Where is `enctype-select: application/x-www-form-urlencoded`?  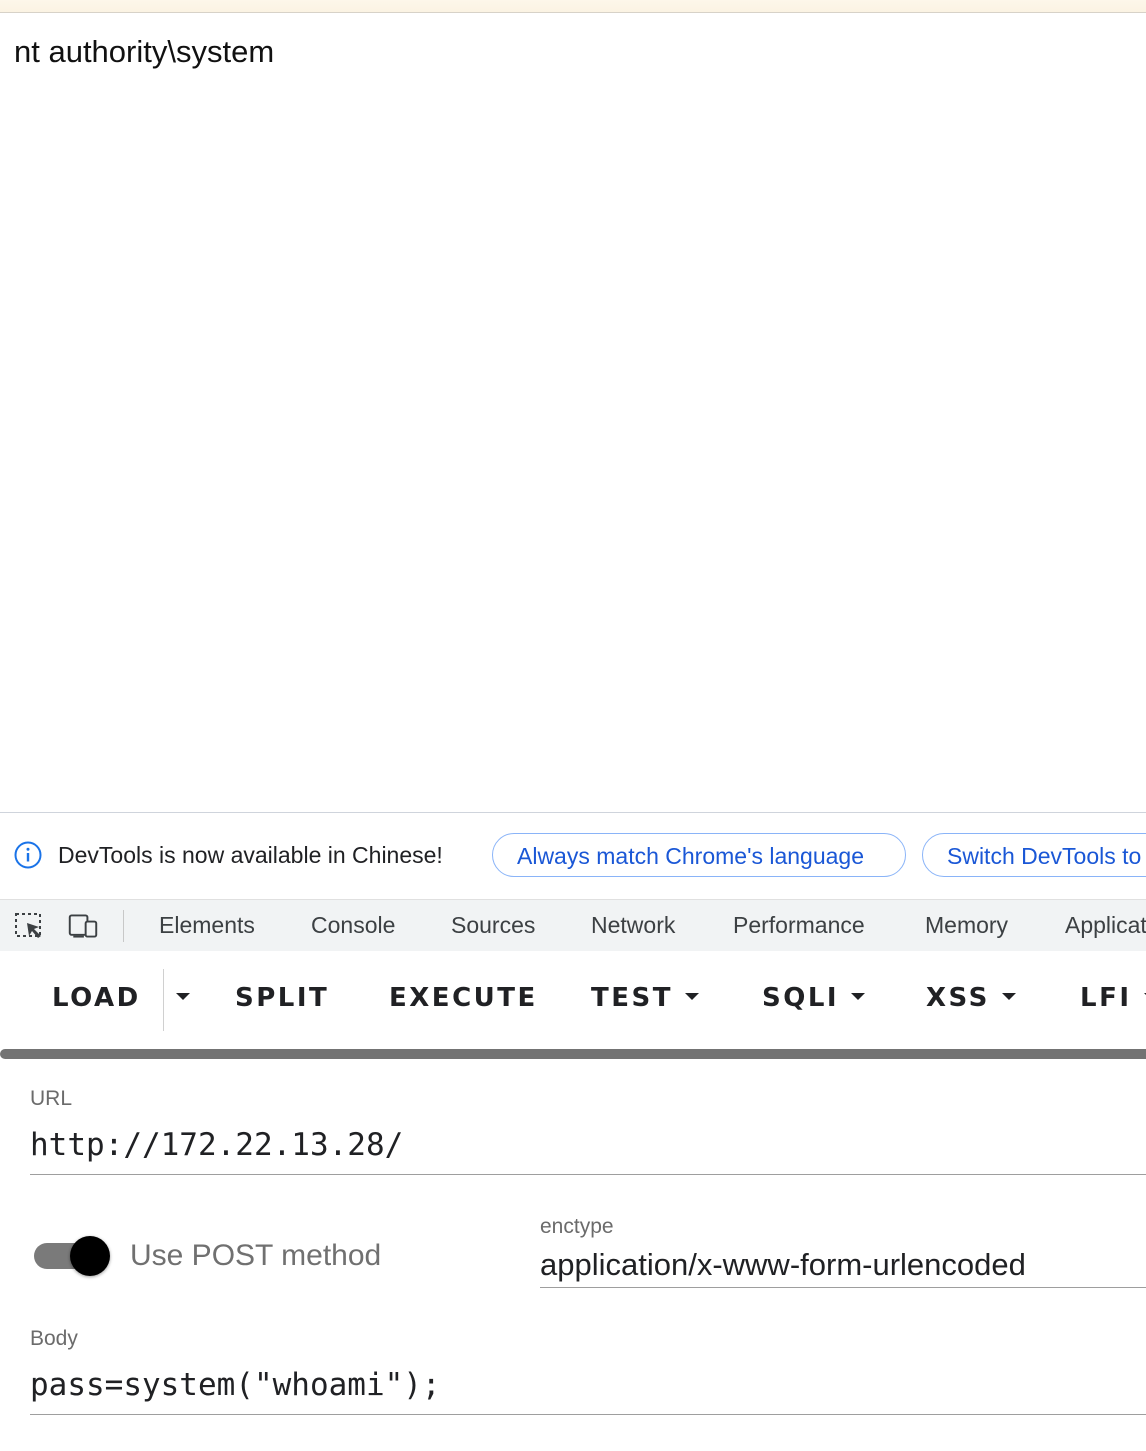 enctype-select: application/x-www-form-urlencoded is located at coordinates (783, 1265).